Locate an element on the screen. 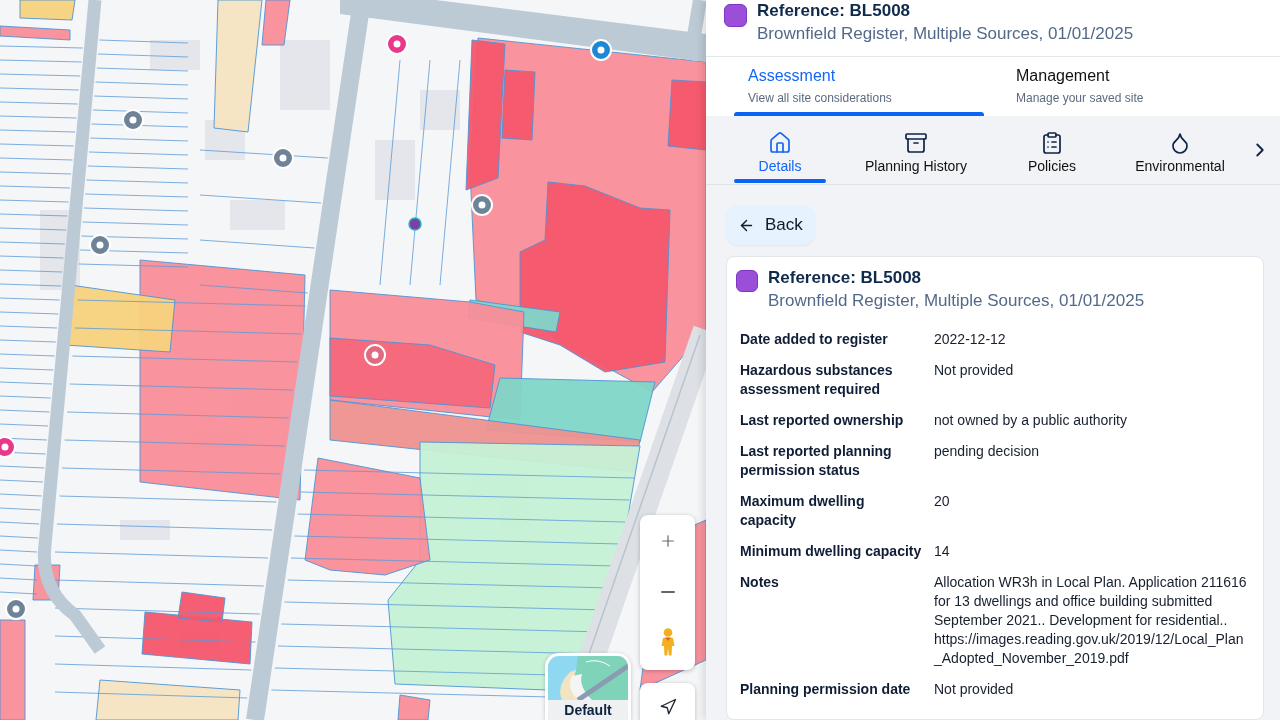 This screenshot has height=720, width=1280. field-label: Maximum dwelling capacity is located at coordinates (803, 511).